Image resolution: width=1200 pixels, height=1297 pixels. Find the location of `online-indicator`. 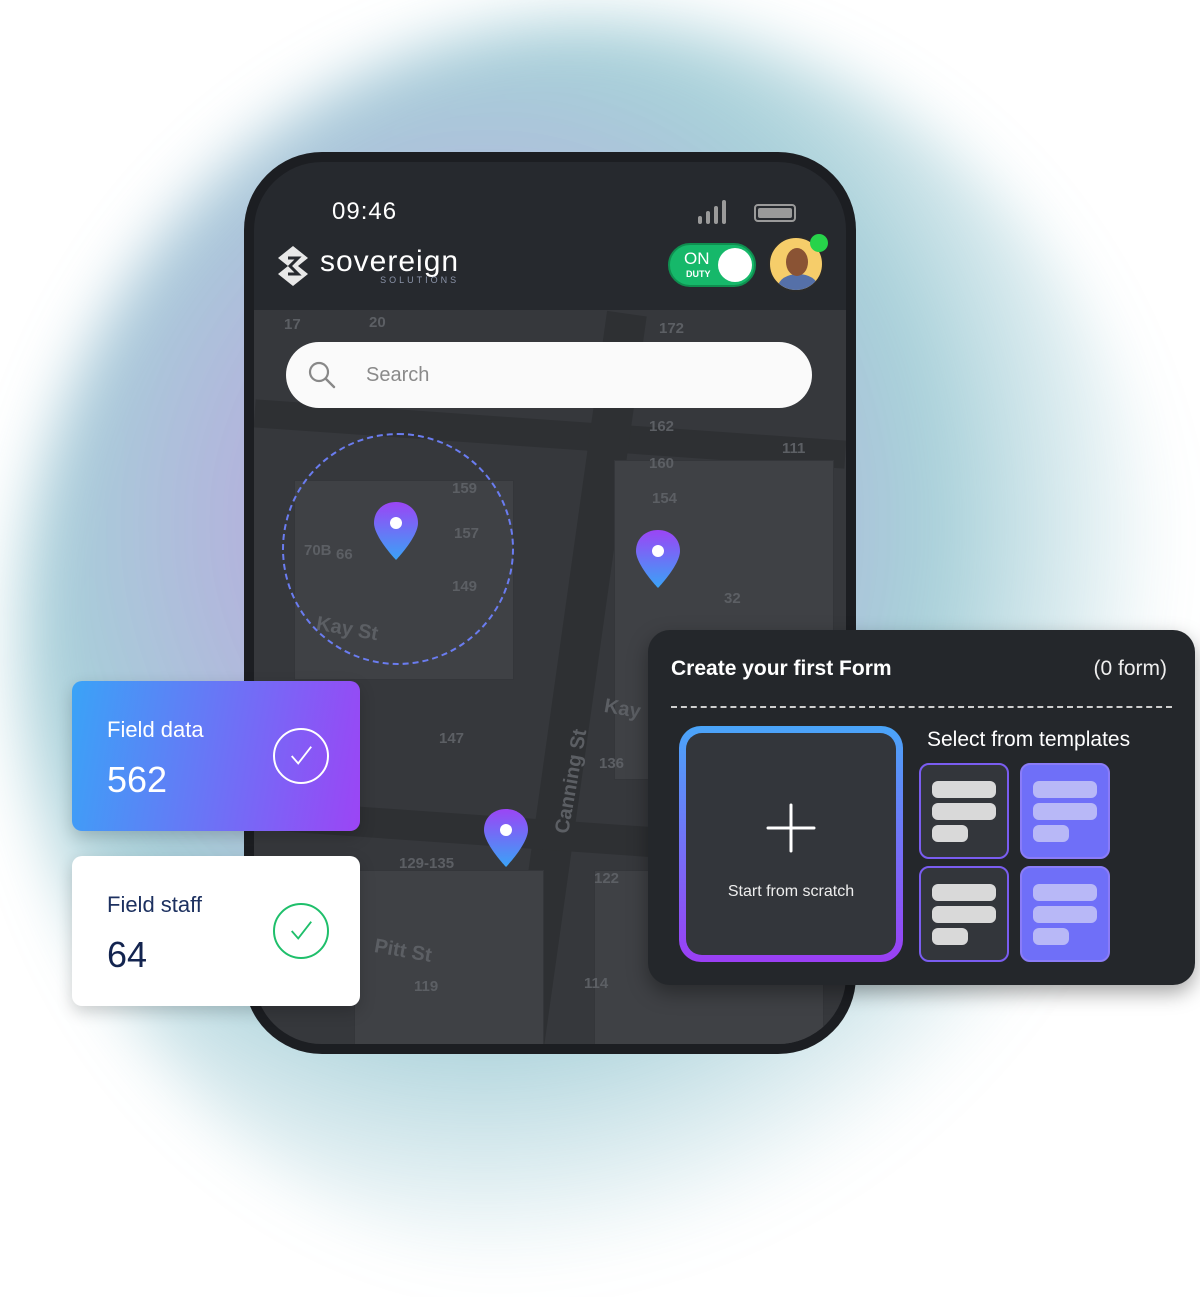

online-indicator is located at coordinates (819, 243).